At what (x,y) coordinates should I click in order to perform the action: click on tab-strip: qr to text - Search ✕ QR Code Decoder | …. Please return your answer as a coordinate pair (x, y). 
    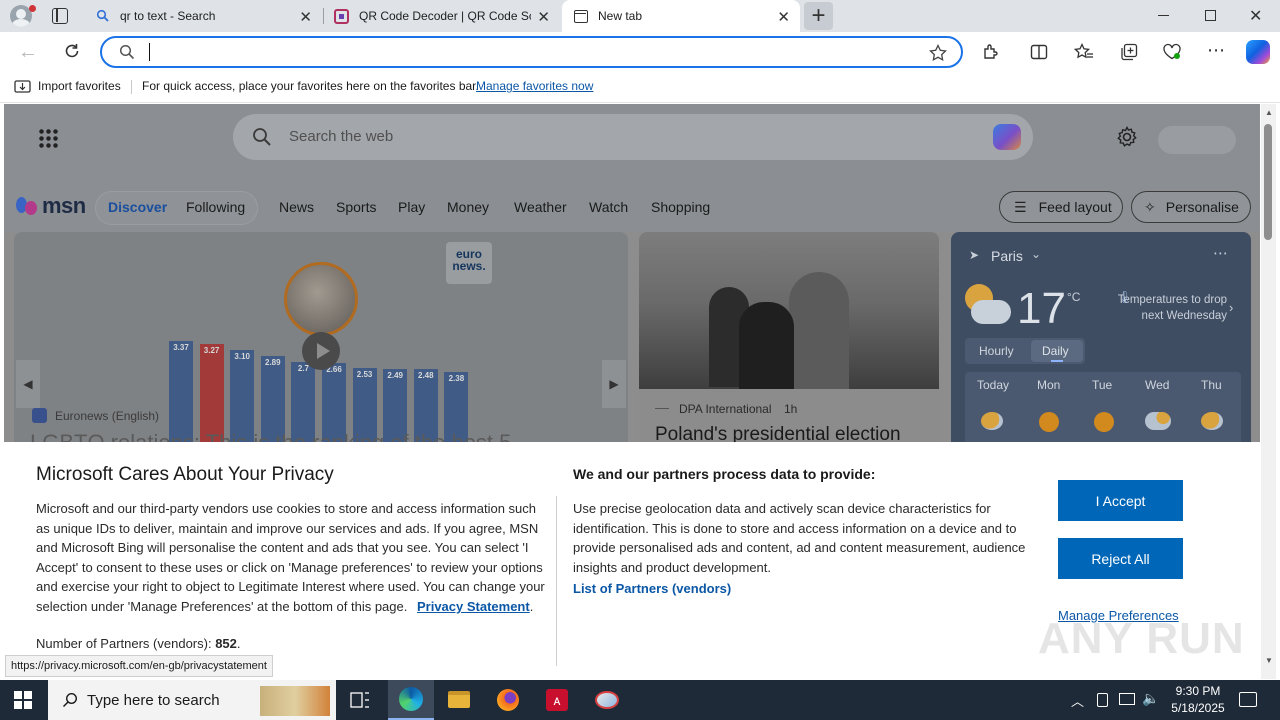
    Looking at the image, I should click on (640, 16).